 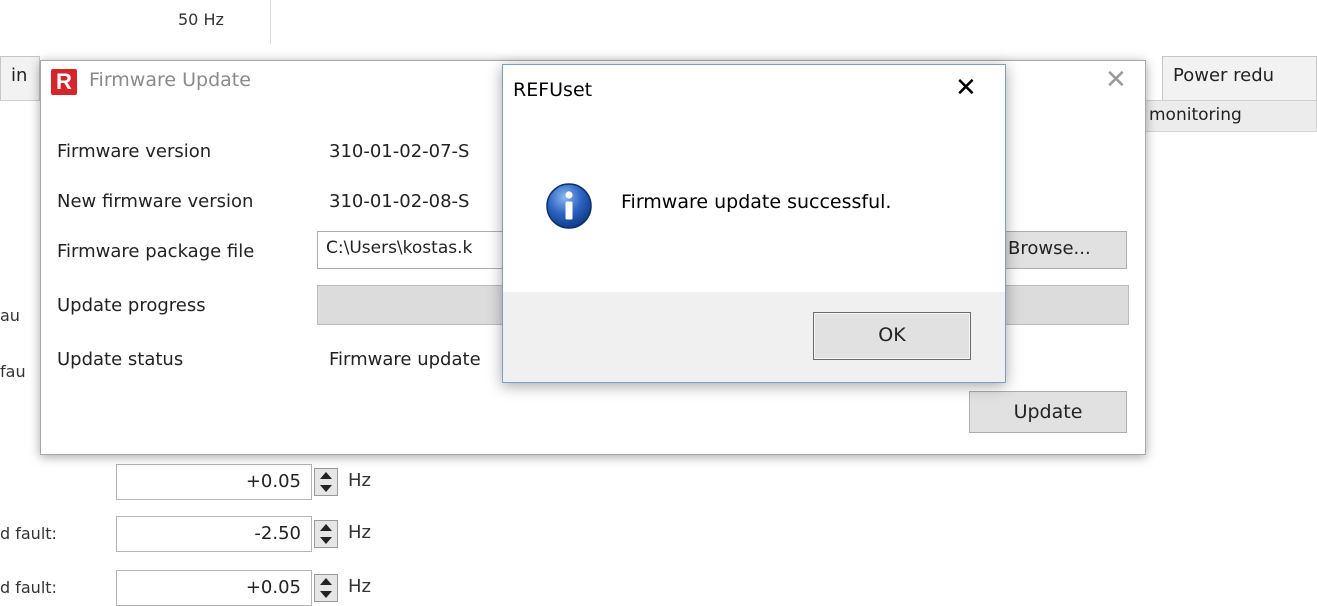 I want to click on tab-partial-left: in, so click(x=20, y=78).